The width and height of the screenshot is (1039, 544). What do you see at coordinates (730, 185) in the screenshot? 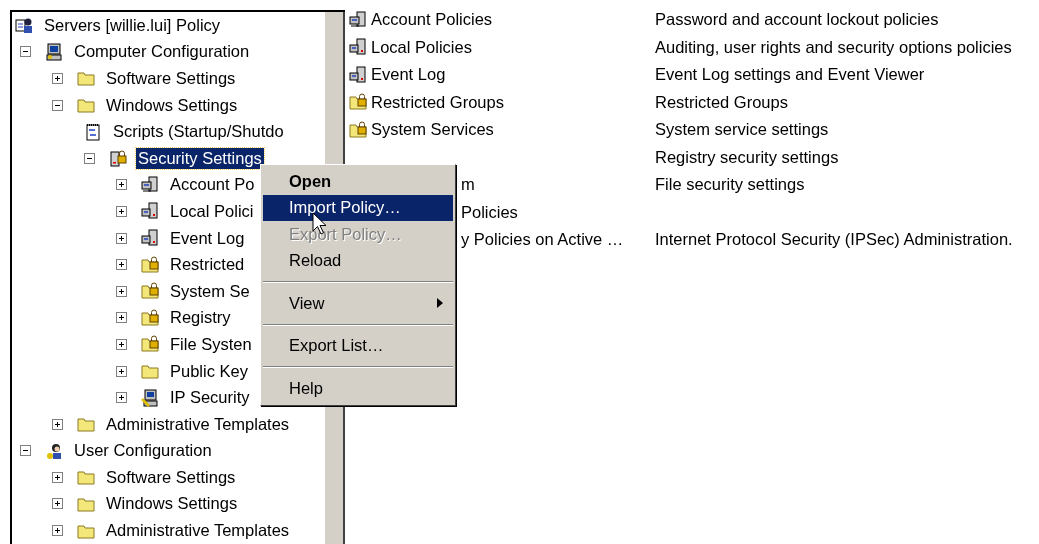
I see `list-item-description: File security settings` at bounding box center [730, 185].